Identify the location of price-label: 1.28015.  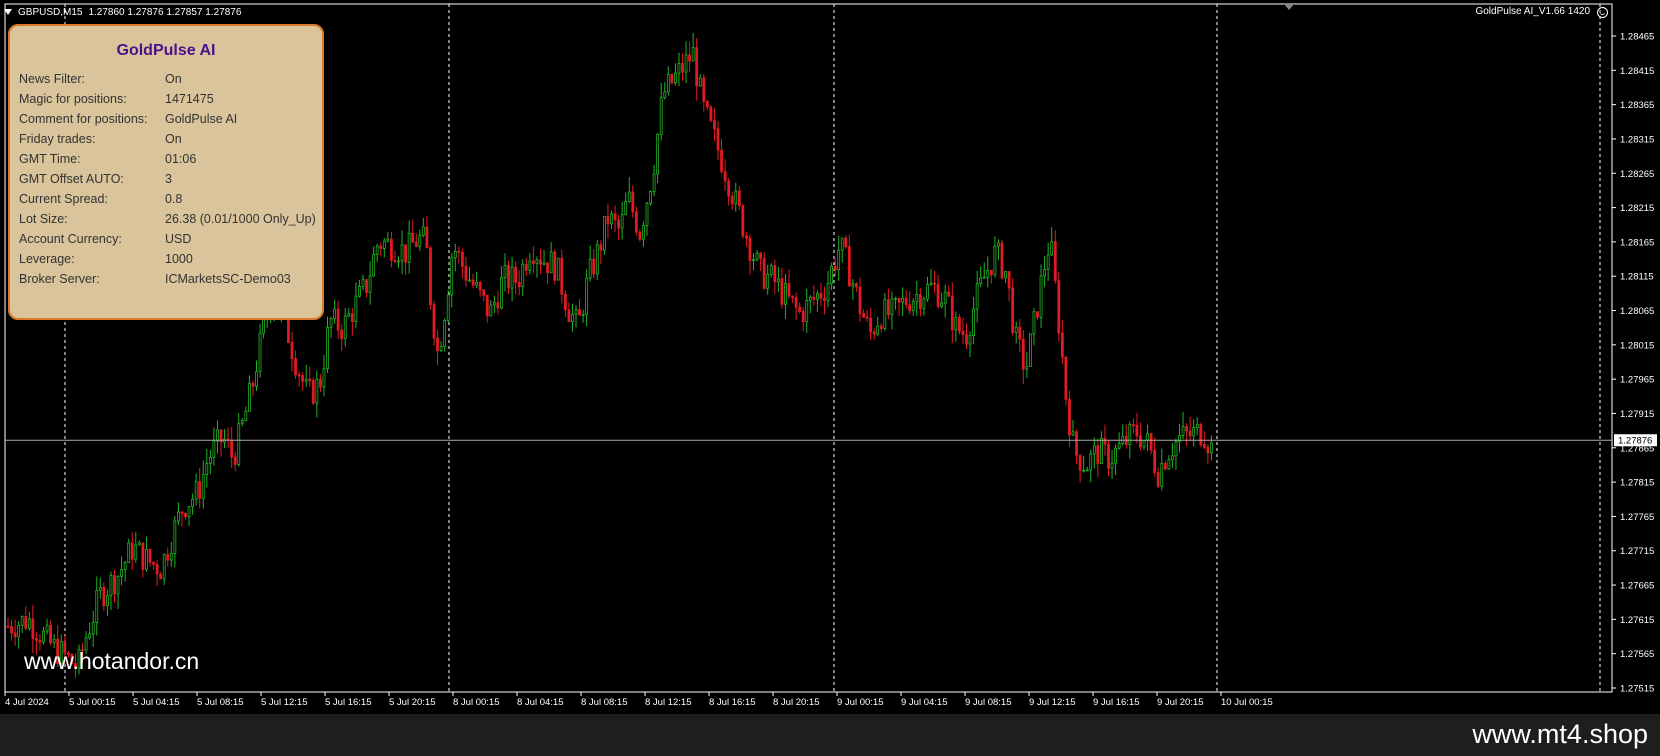
(1637, 345).